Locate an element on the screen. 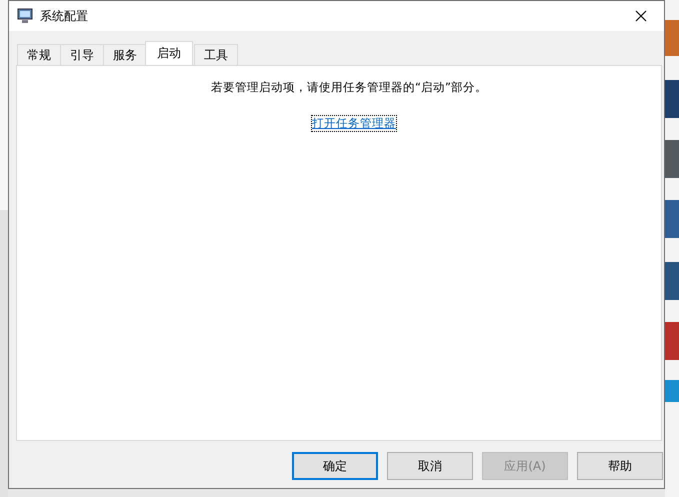  dialog-button: 取消 is located at coordinates (430, 466).